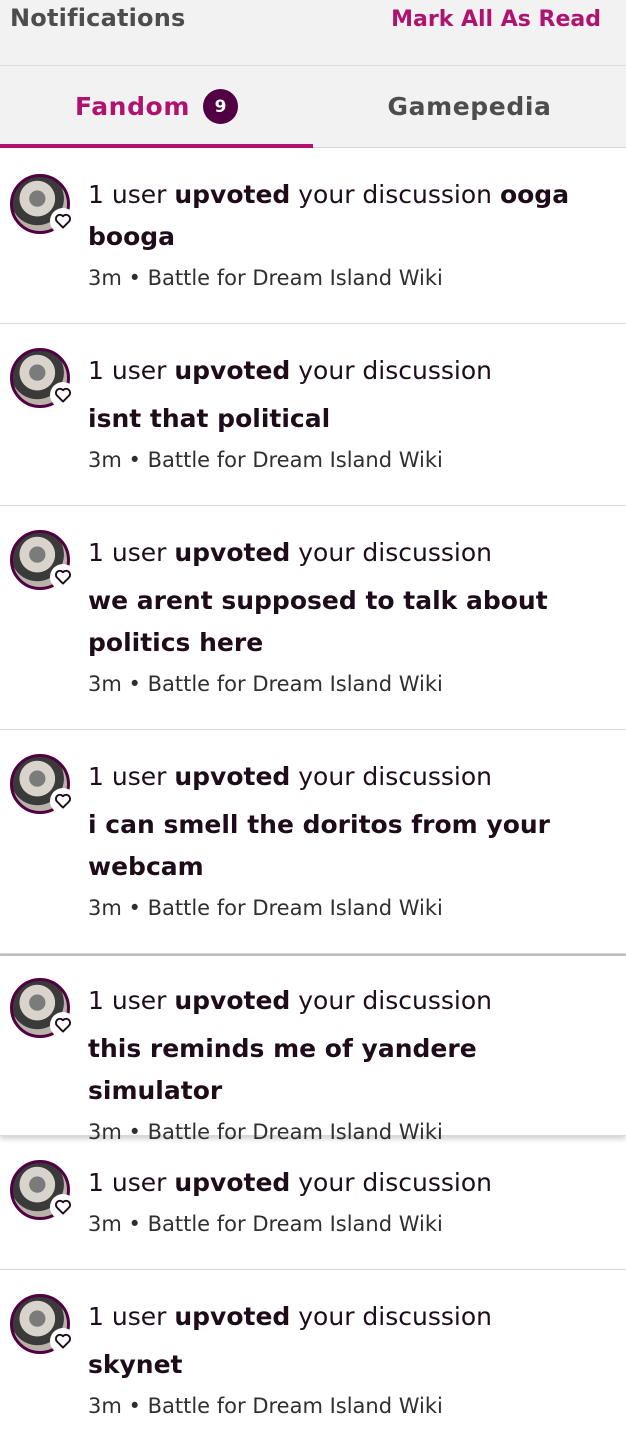  What do you see at coordinates (98, 18) in the screenshot?
I see `page-title: Notifications` at bounding box center [98, 18].